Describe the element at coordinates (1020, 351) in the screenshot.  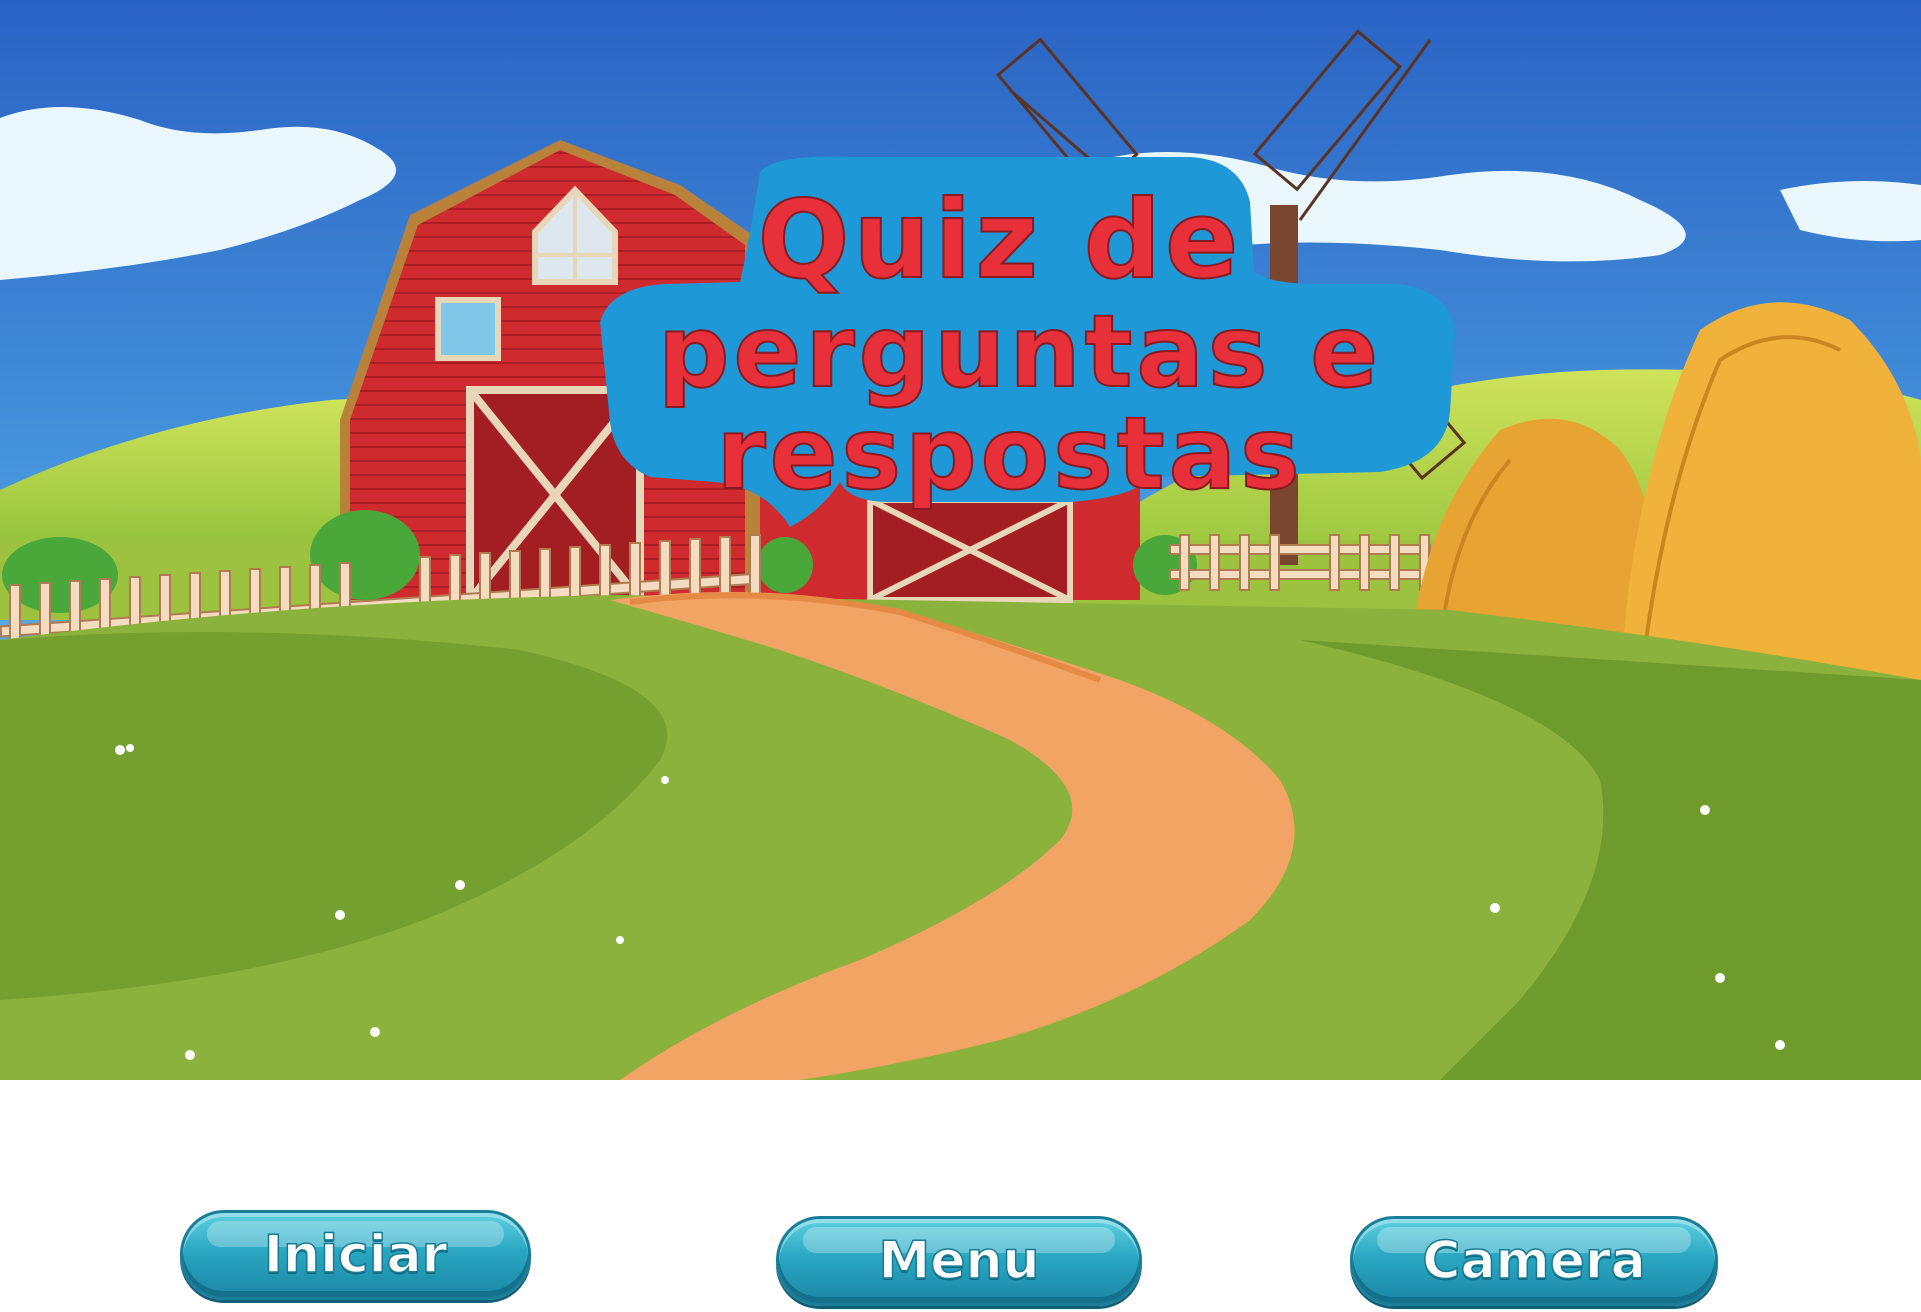
I see `title-line-2: perguntas e` at that location.